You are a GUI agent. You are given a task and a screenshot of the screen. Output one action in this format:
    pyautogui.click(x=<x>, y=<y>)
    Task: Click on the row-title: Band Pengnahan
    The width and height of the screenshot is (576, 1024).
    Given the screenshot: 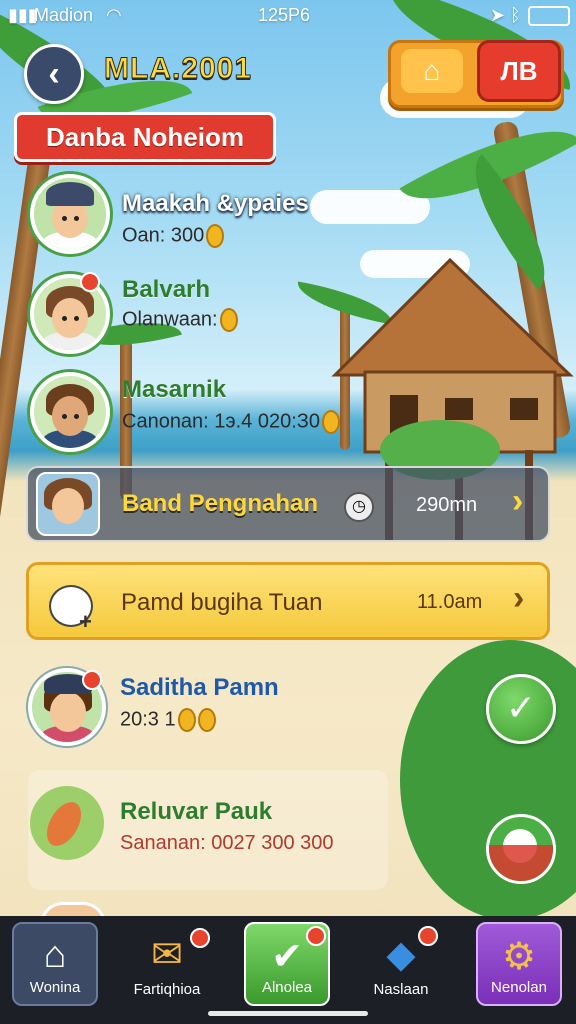 What is the action you would take?
    pyautogui.click(x=220, y=503)
    